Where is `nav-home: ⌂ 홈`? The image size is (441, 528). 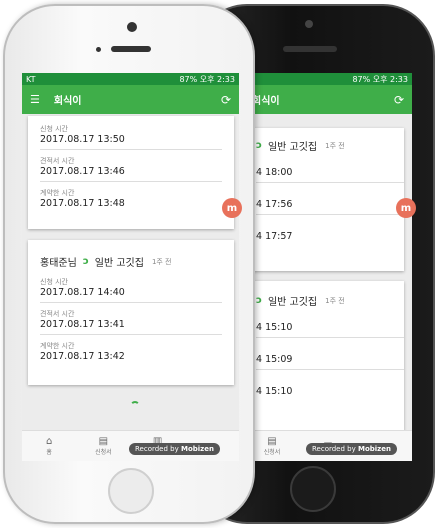
nav-home: ⌂ 홈 is located at coordinates (49, 446).